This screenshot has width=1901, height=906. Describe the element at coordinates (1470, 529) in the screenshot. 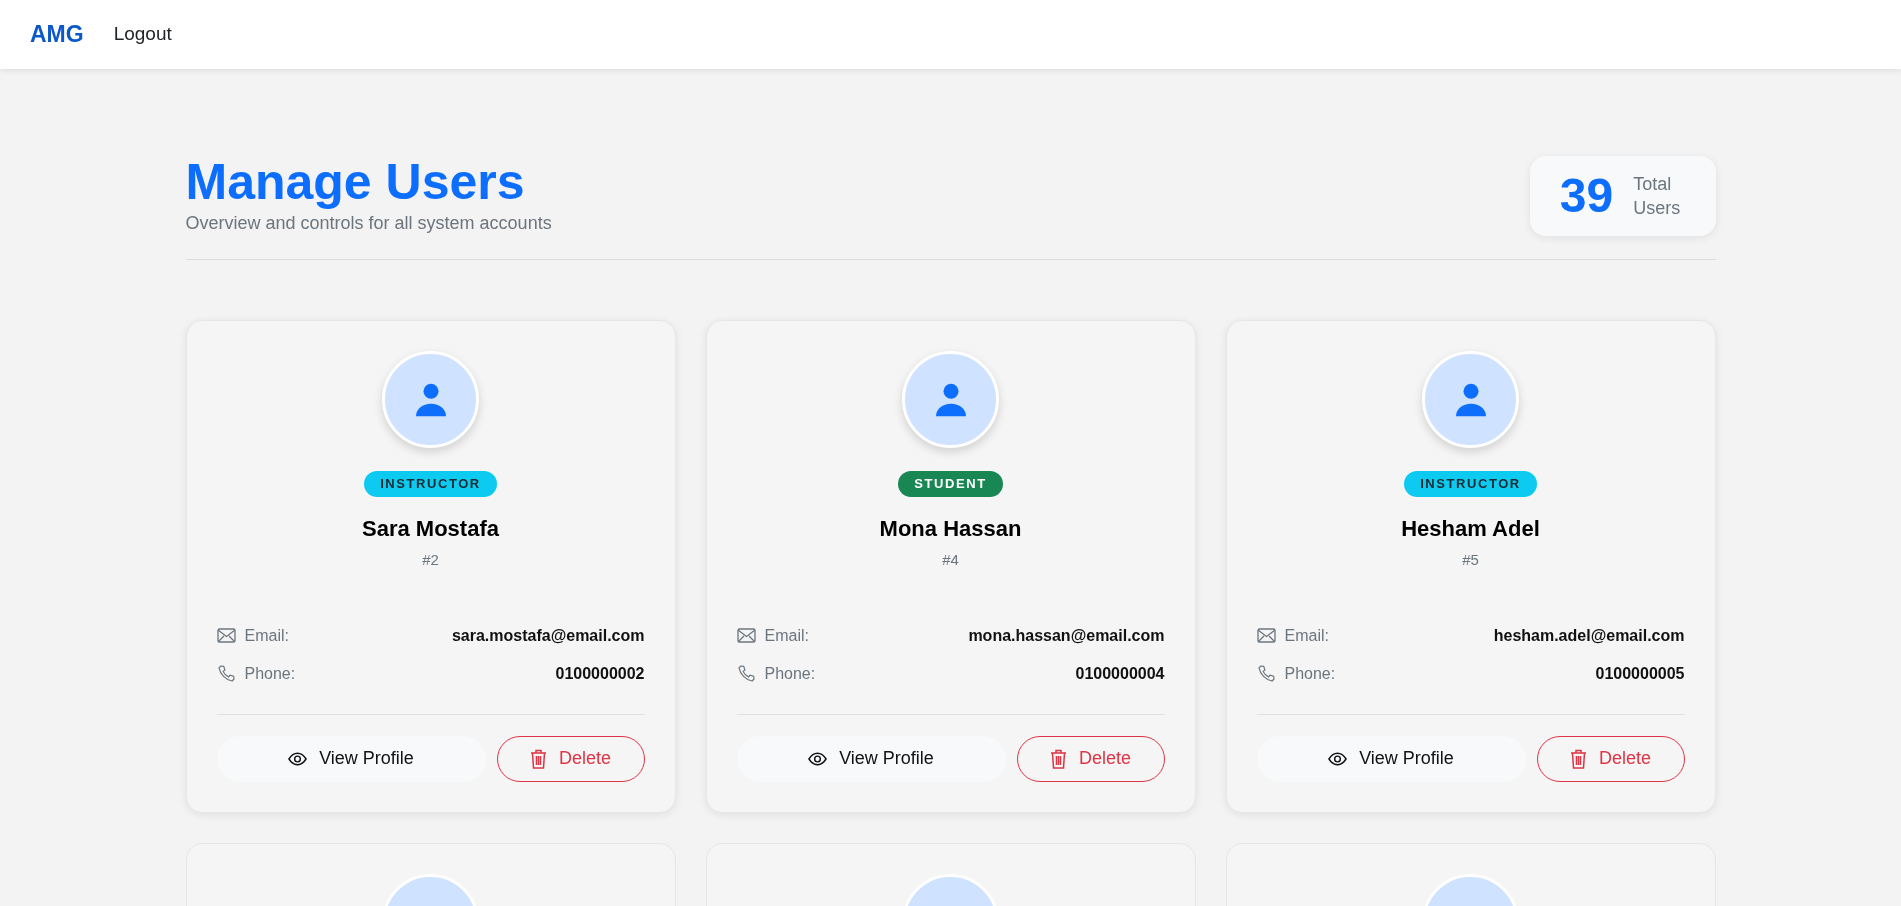

I see `user-name: Hesham Adel` at that location.